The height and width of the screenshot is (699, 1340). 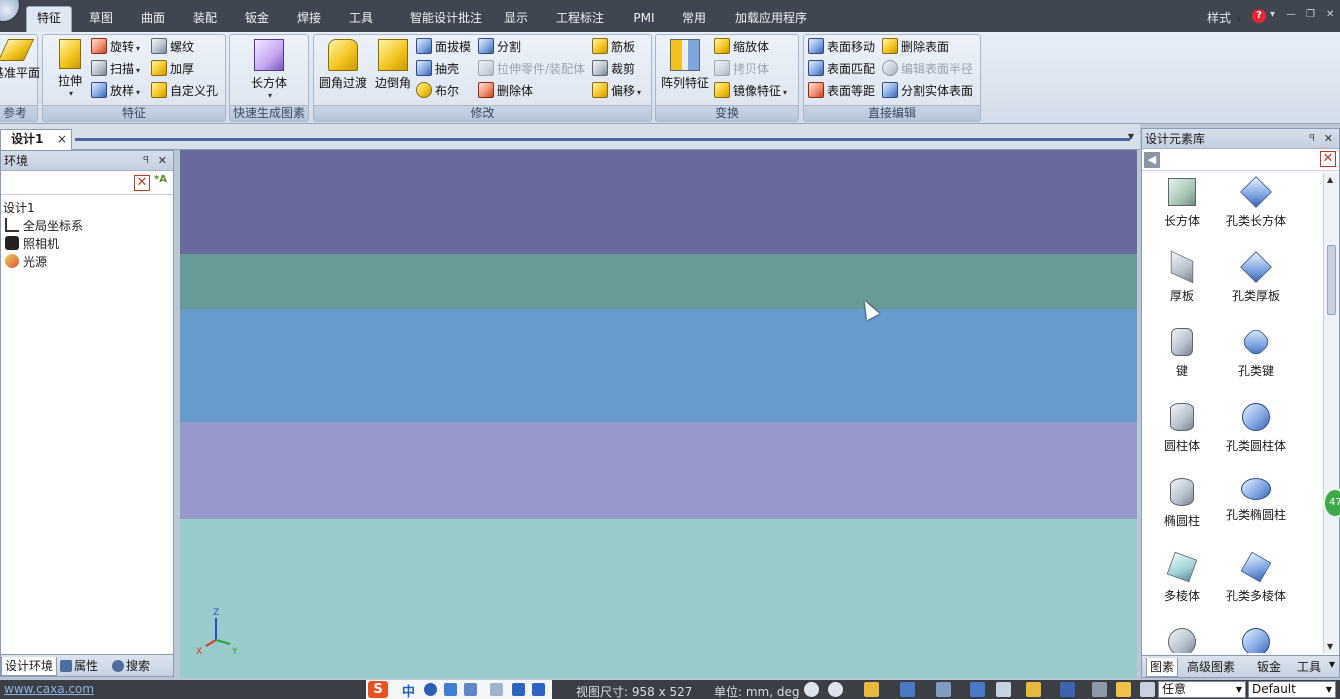 What do you see at coordinates (361, 19) in the screenshot?
I see `tab-tools: 工具` at bounding box center [361, 19].